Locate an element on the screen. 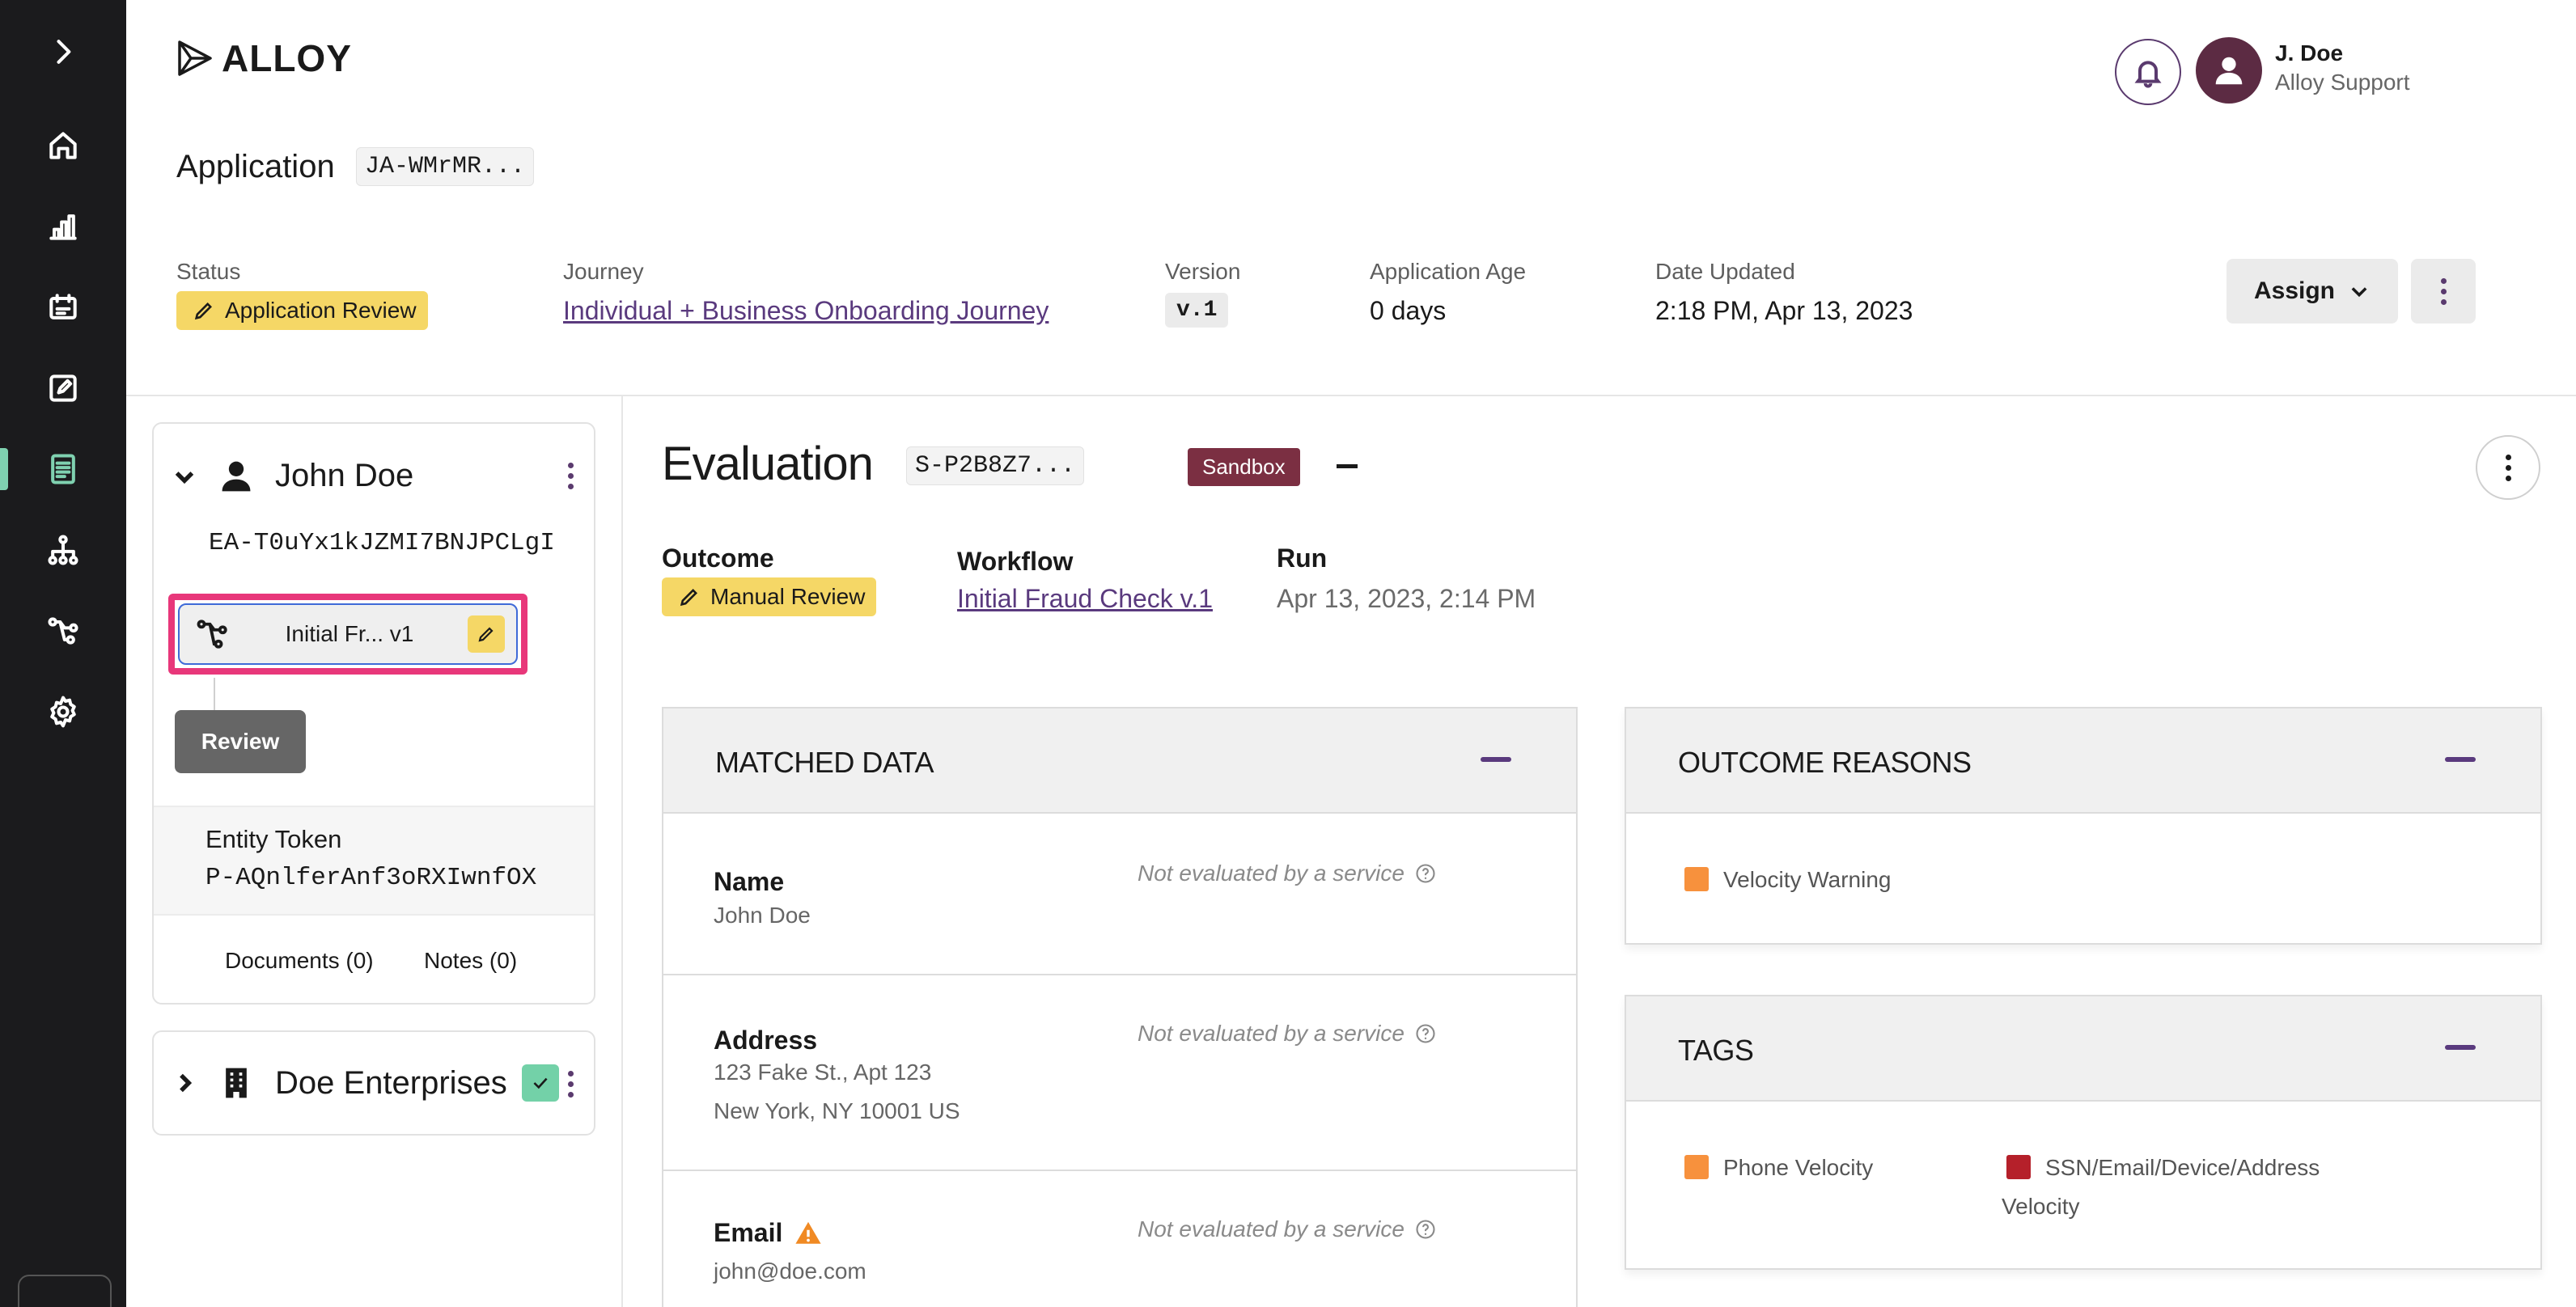 The width and height of the screenshot is (2576, 1307). matched-row-value: john@doe.com is located at coordinates (790, 1271).